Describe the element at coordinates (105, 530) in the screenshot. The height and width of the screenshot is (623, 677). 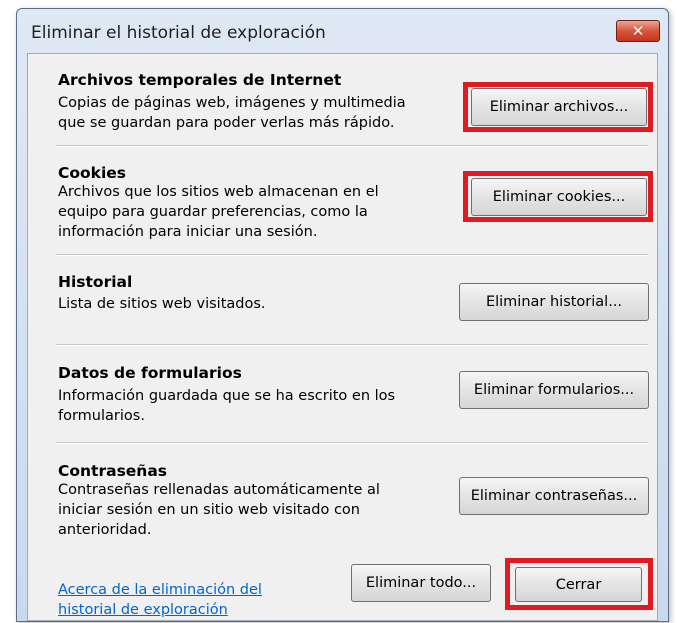
I see `desc-line: anterioridad.` at that location.